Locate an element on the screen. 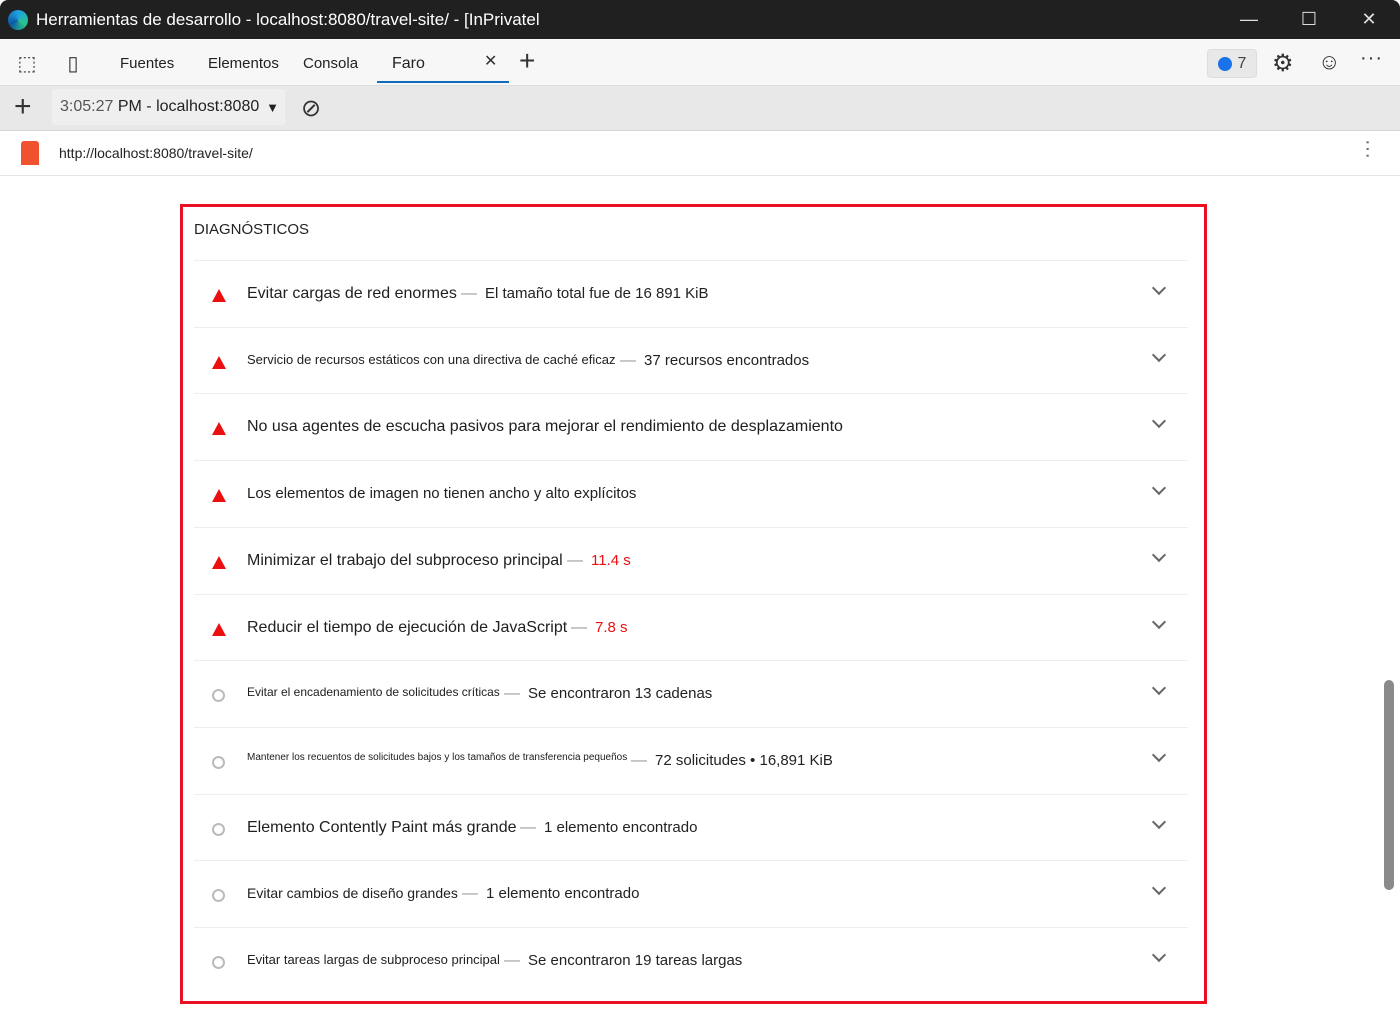  issues-badge: 7 is located at coordinates (1232, 63).